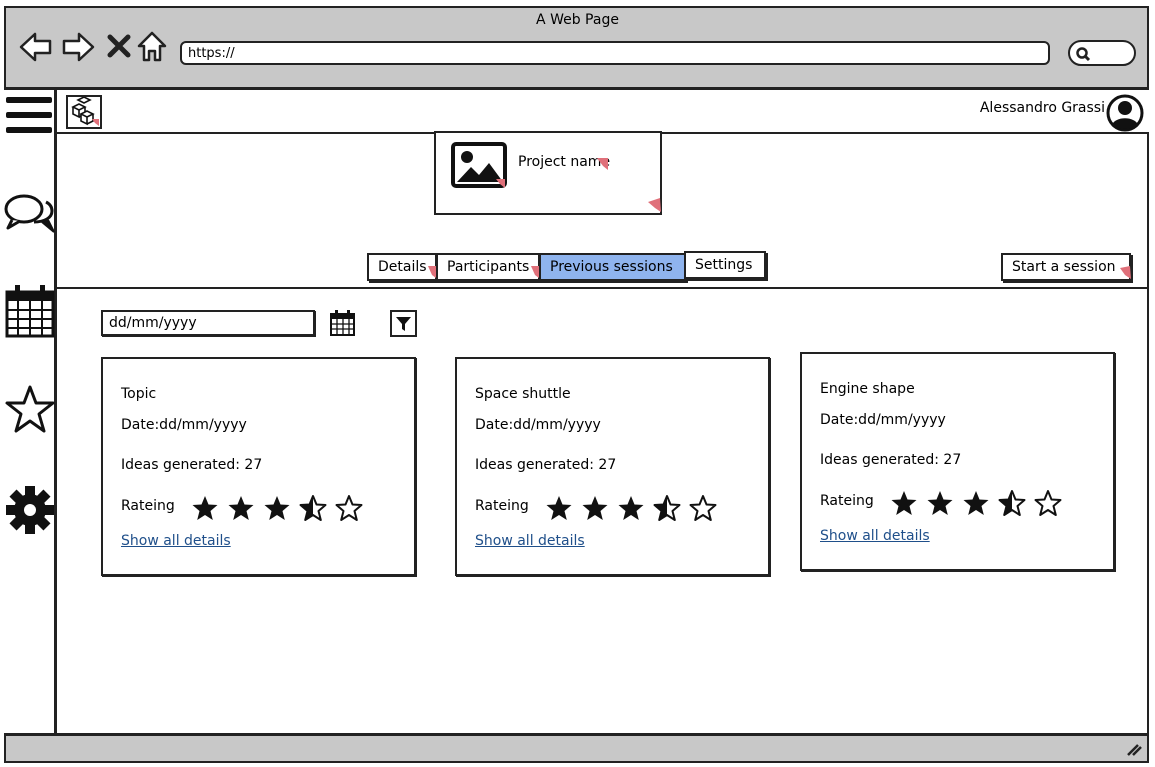 The image size is (1155, 767). What do you see at coordinates (30, 216) in the screenshot?
I see `chat-icon` at bounding box center [30, 216].